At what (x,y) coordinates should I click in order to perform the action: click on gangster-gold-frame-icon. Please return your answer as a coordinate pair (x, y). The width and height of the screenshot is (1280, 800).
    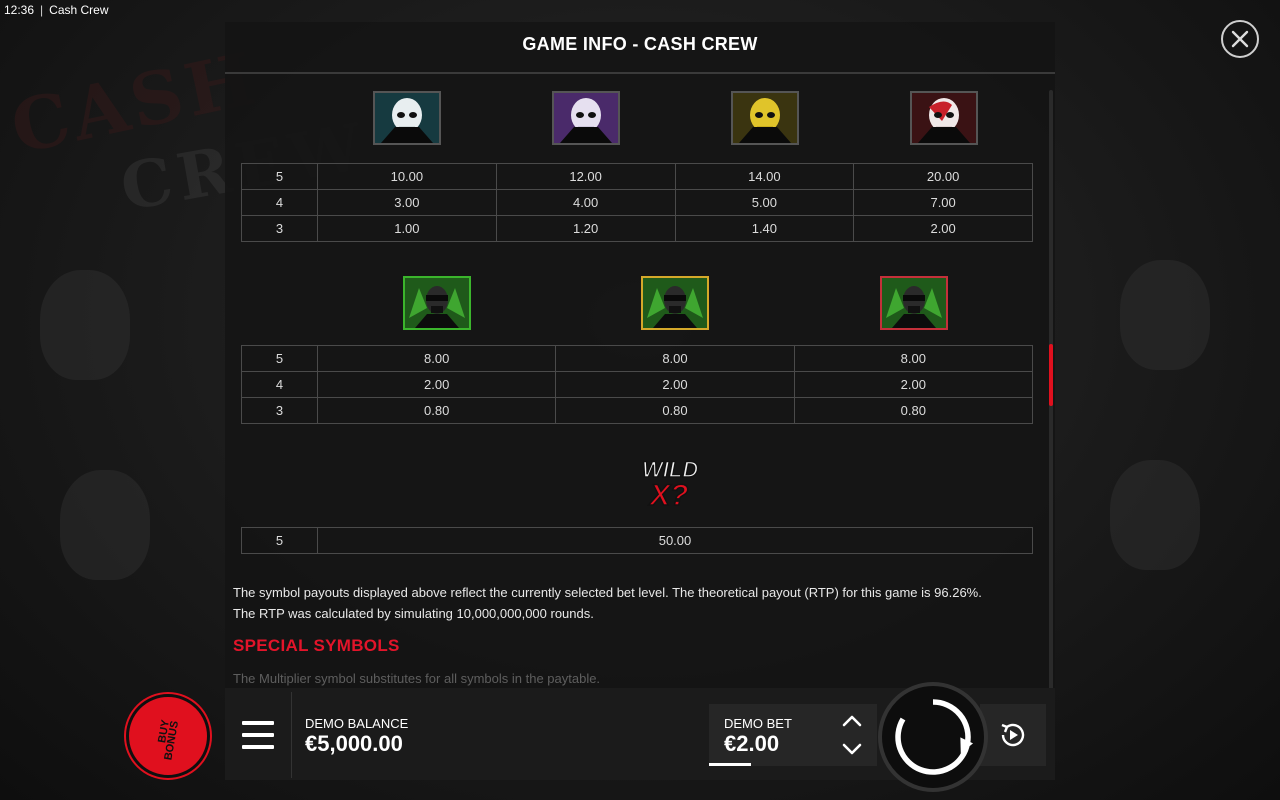
    Looking at the image, I should click on (675, 303).